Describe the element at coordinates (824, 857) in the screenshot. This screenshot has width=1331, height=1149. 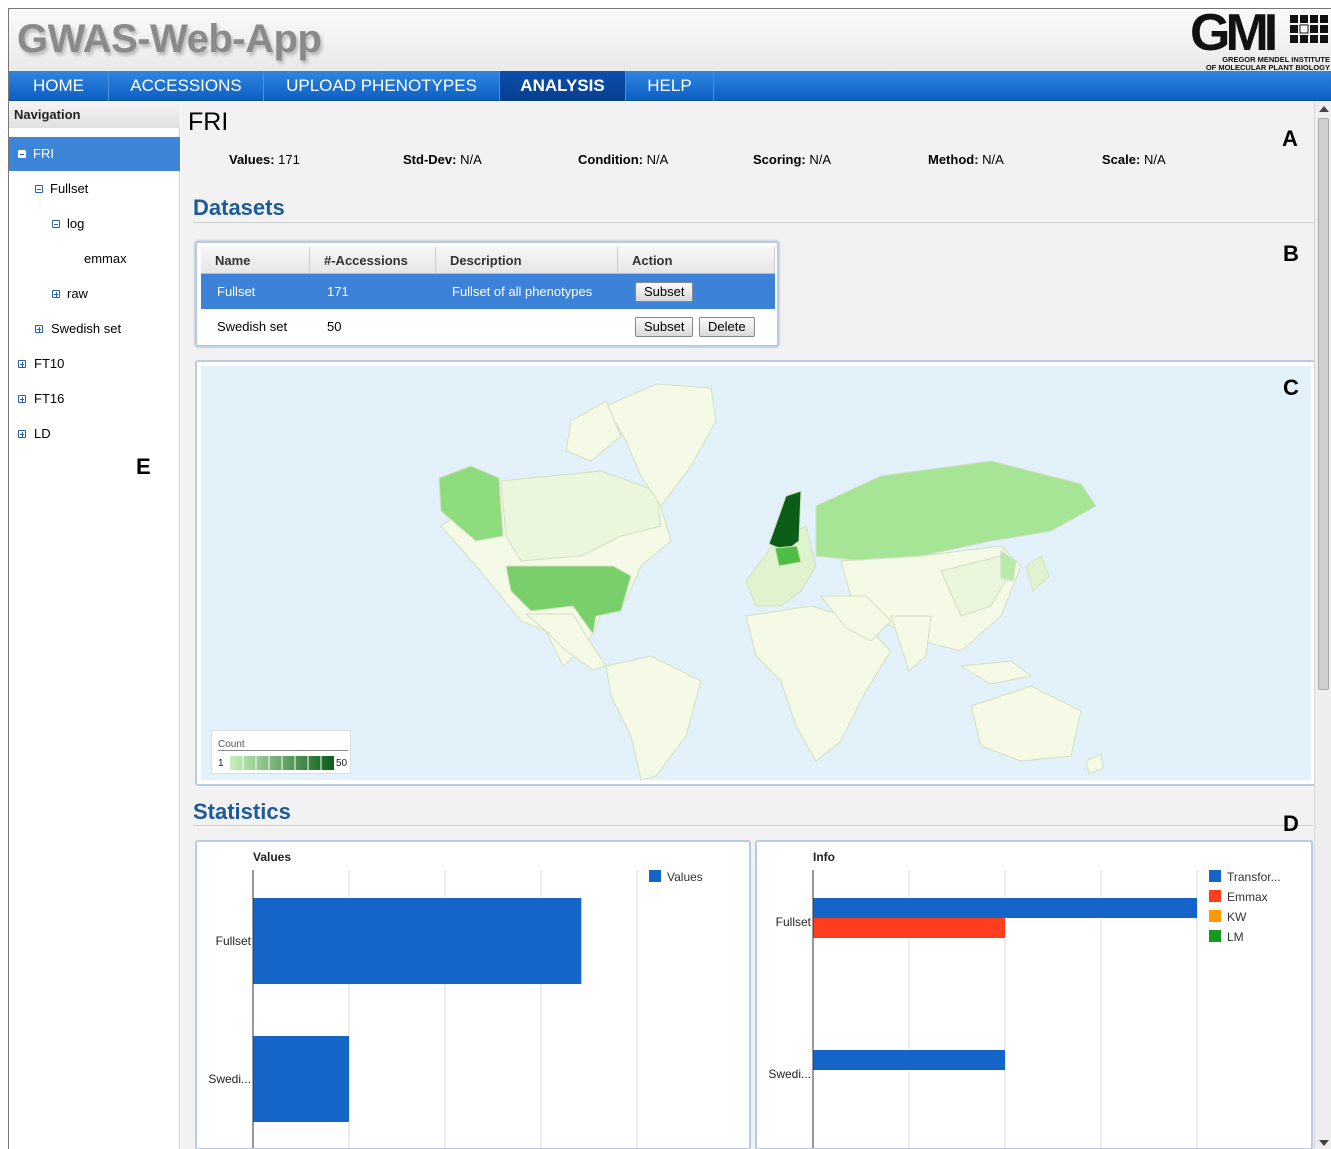
I see `chart-title: Info` at that location.